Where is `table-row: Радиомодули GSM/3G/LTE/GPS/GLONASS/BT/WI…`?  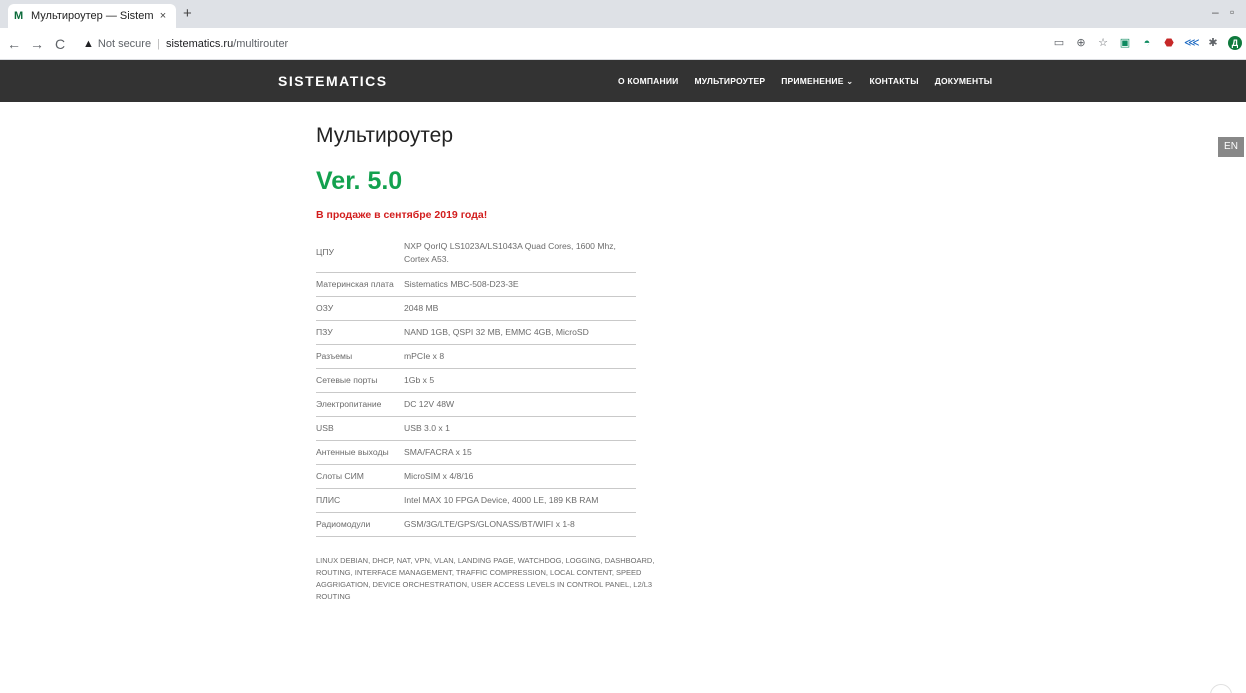 table-row: Радиомодули GSM/3G/LTE/GPS/GLONASS/BT/WI… is located at coordinates (476, 524).